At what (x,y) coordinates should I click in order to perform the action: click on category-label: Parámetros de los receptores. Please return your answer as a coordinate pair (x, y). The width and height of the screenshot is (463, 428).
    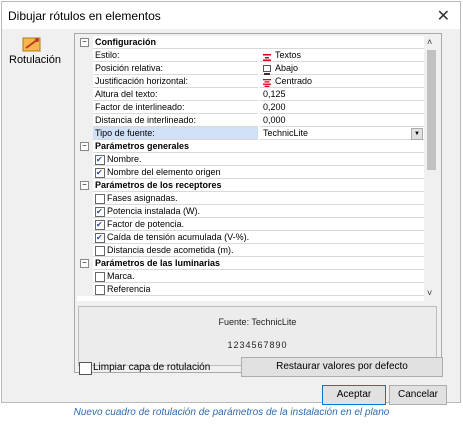
    Looking at the image, I should click on (158, 185).